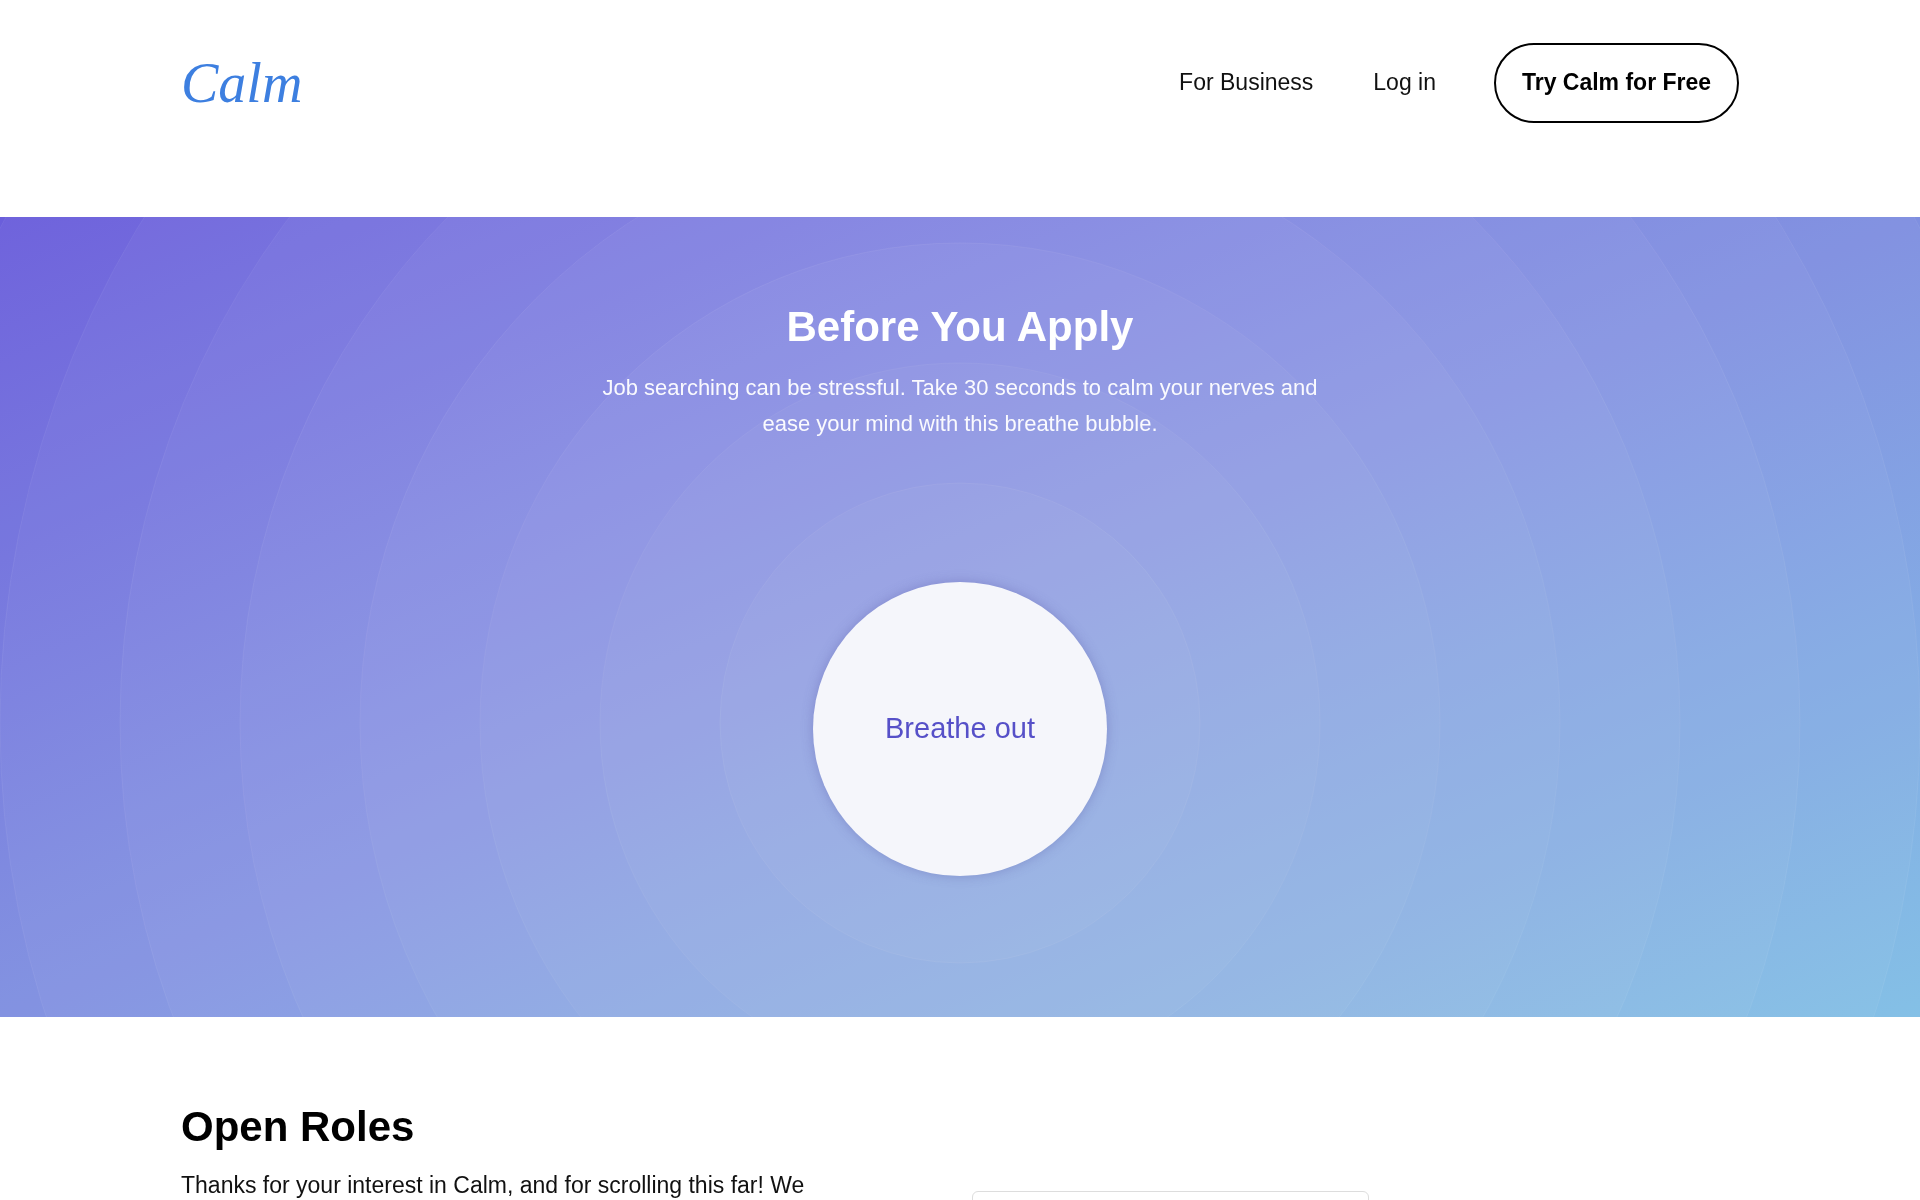 The image size is (1920, 1200). What do you see at coordinates (1616, 82) in the screenshot?
I see `try-free-button: Try Calm for Free` at bounding box center [1616, 82].